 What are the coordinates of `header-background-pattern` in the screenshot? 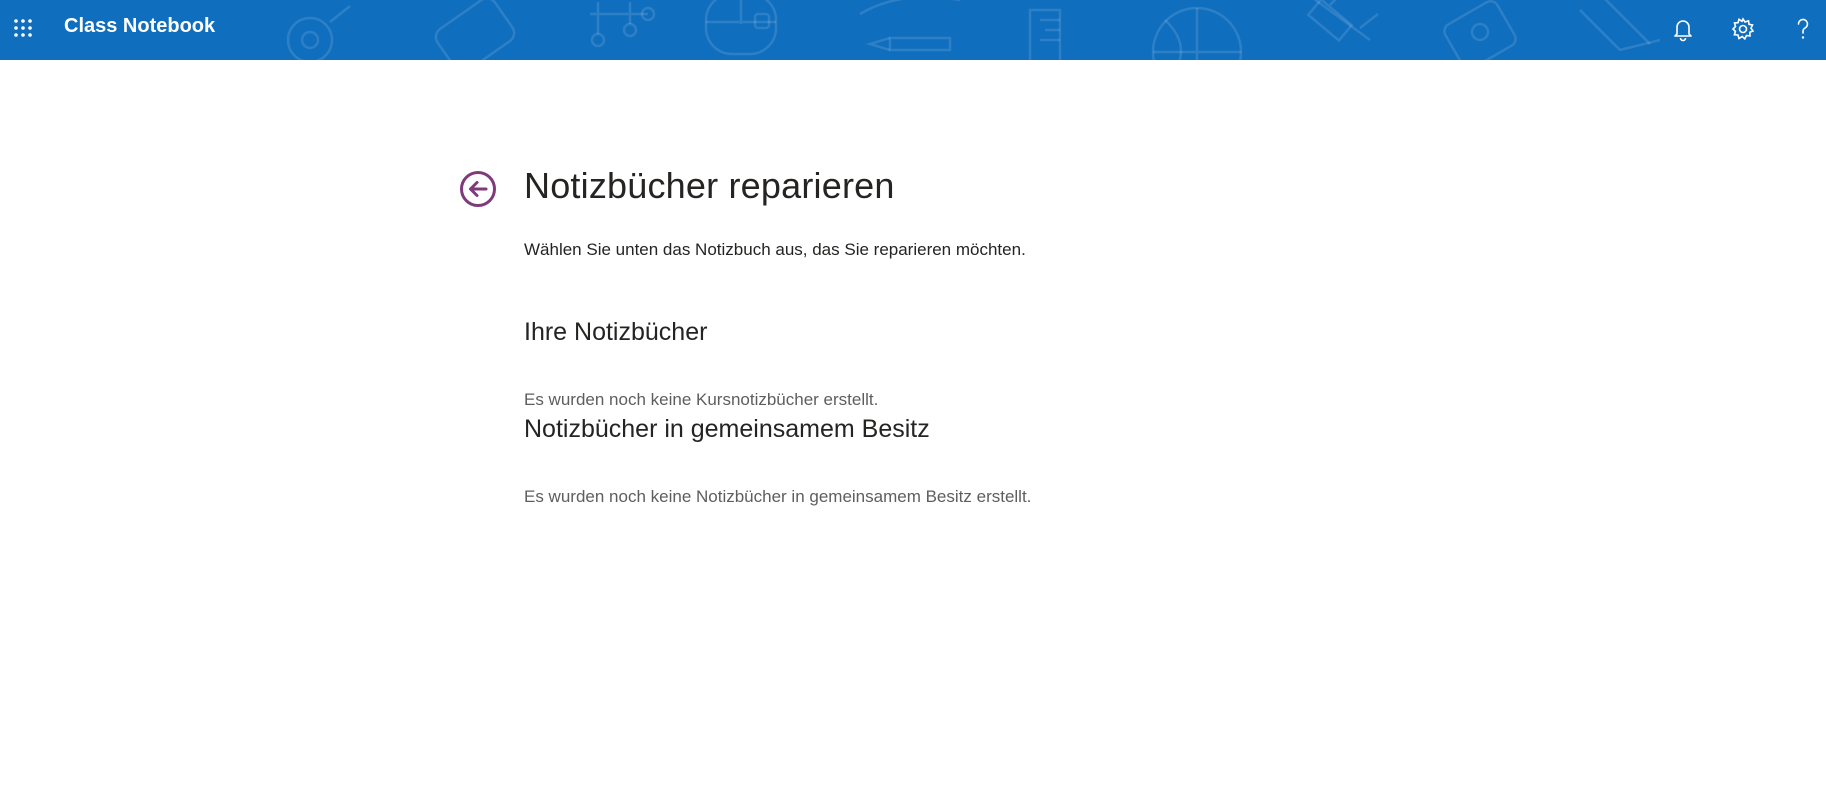 It's located at (973, 30).